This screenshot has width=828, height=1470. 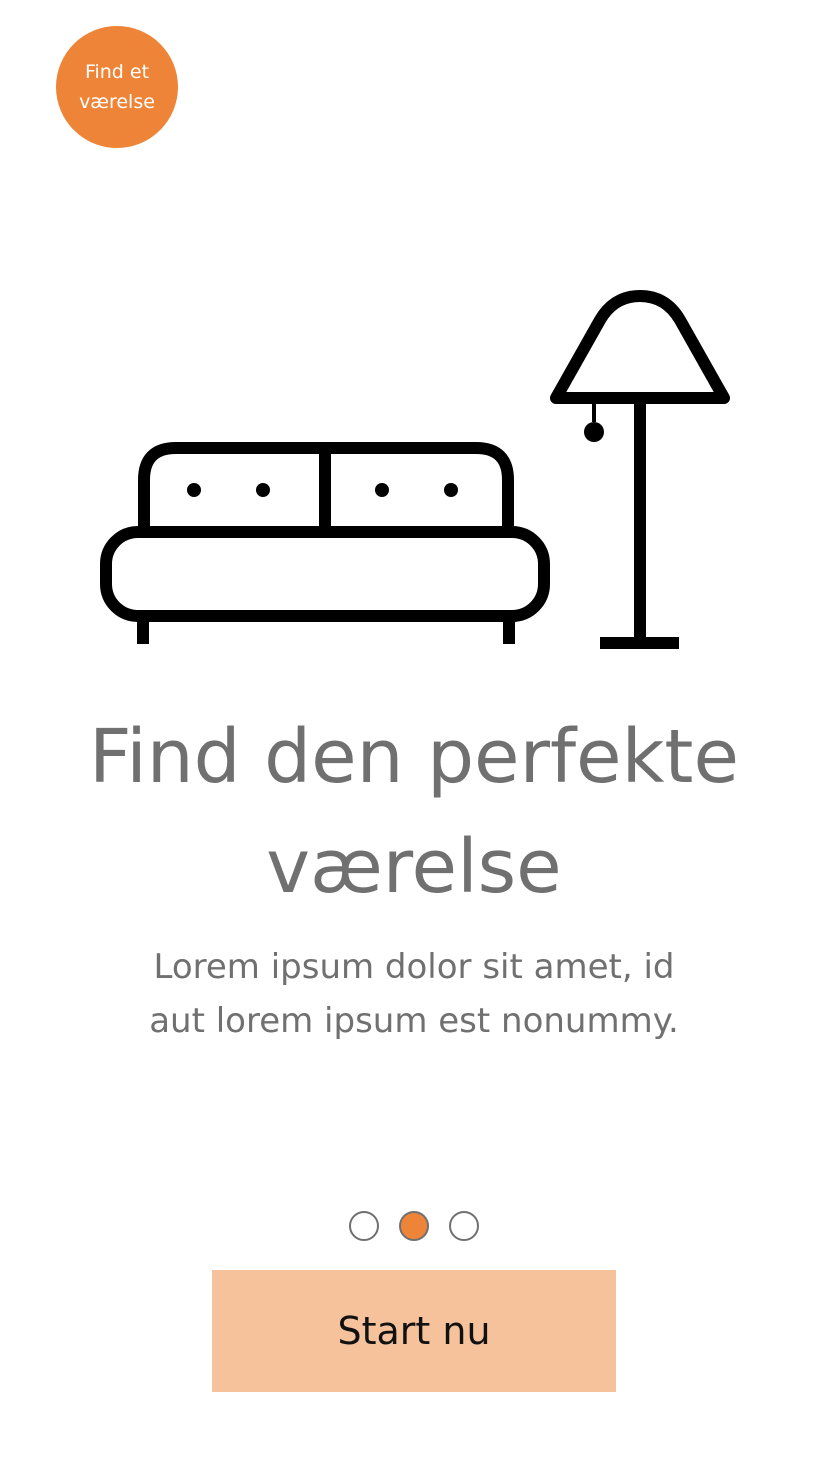 What do you see at coordinates (414, 757) in the screenshot?
I see `page-title-line1: Find den perfekte` at bounding box center [414, 757].